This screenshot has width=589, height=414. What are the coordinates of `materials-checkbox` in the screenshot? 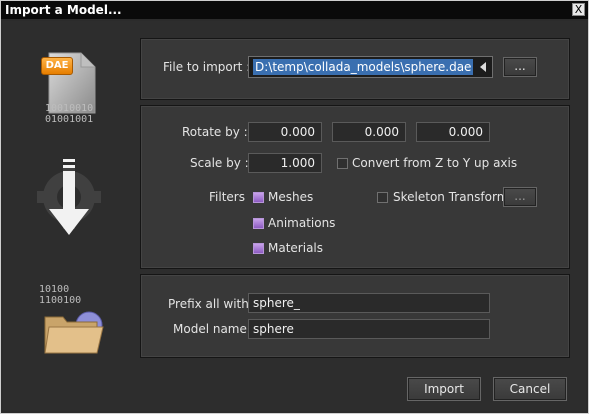 It's located at (258, 248).